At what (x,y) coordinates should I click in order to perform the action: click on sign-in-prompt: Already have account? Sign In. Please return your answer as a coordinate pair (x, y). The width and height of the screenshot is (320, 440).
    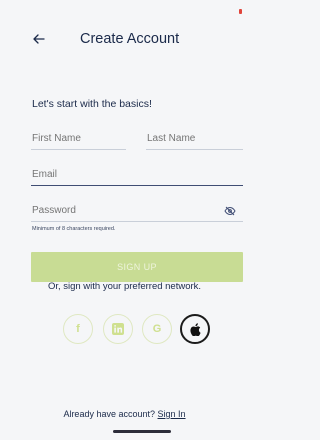
    Looking at the image, I should click on (124, 414).